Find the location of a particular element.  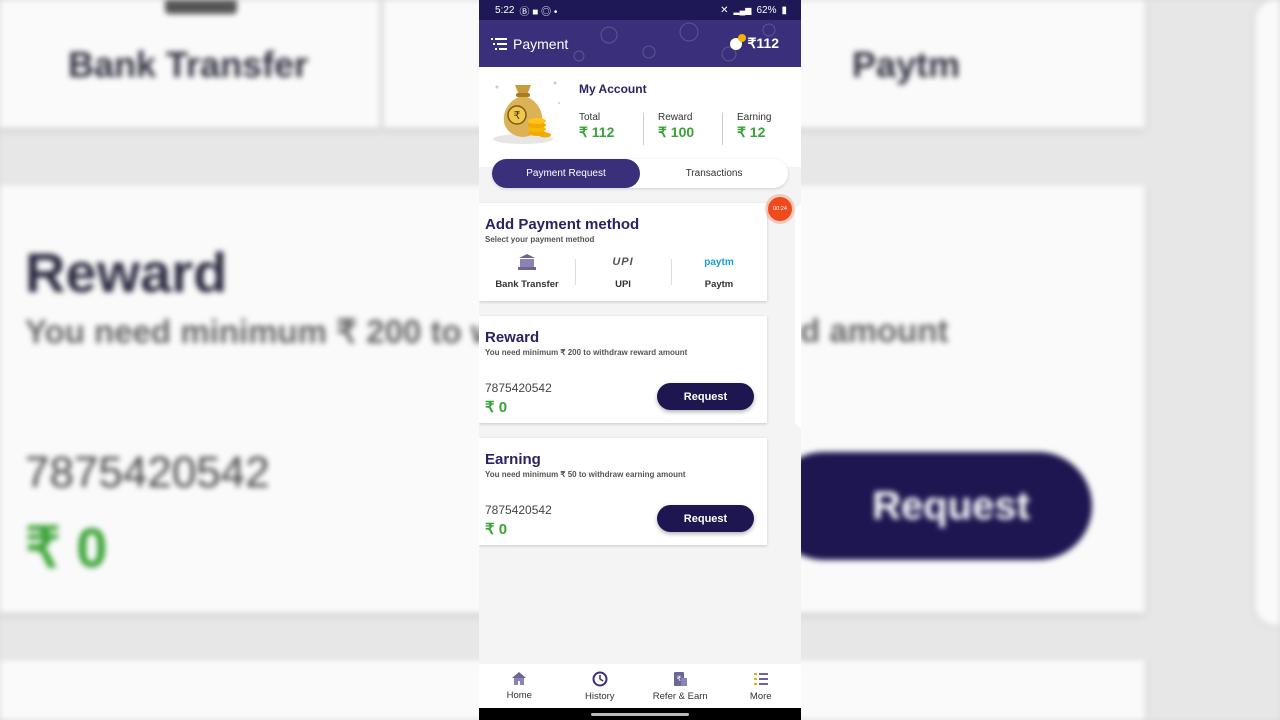

tab-payment-request: Payment Request is located at coordinates (566, 173).